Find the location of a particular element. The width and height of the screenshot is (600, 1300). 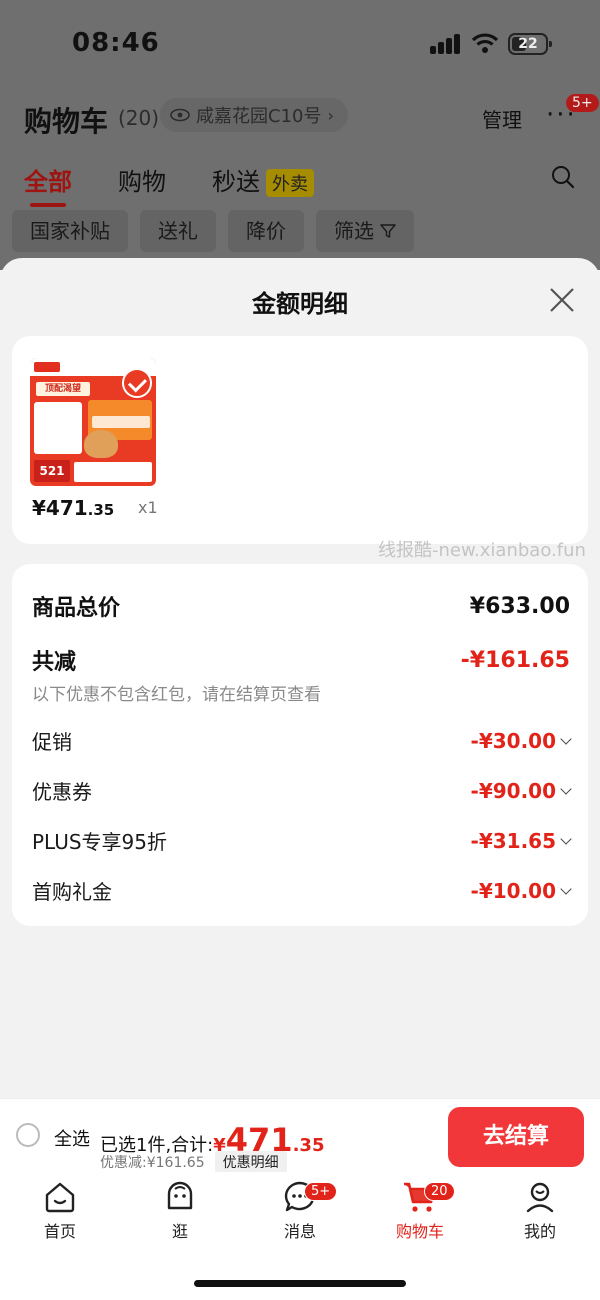

product-price: ¥471.35 is located at coordinates (73, 508).